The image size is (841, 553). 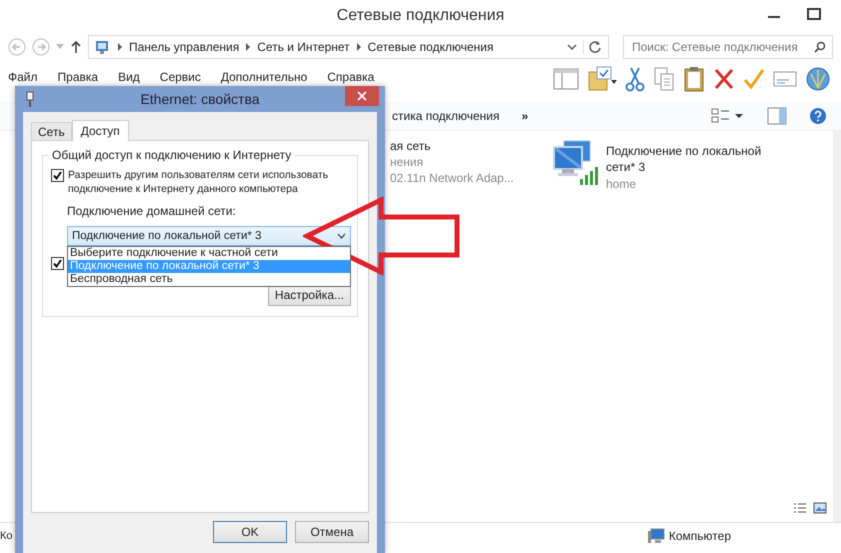 What do you see at coordinates (699, 536) in the screenshot?
I see `status-location: Компьютер` at bounding box center [699, 536].